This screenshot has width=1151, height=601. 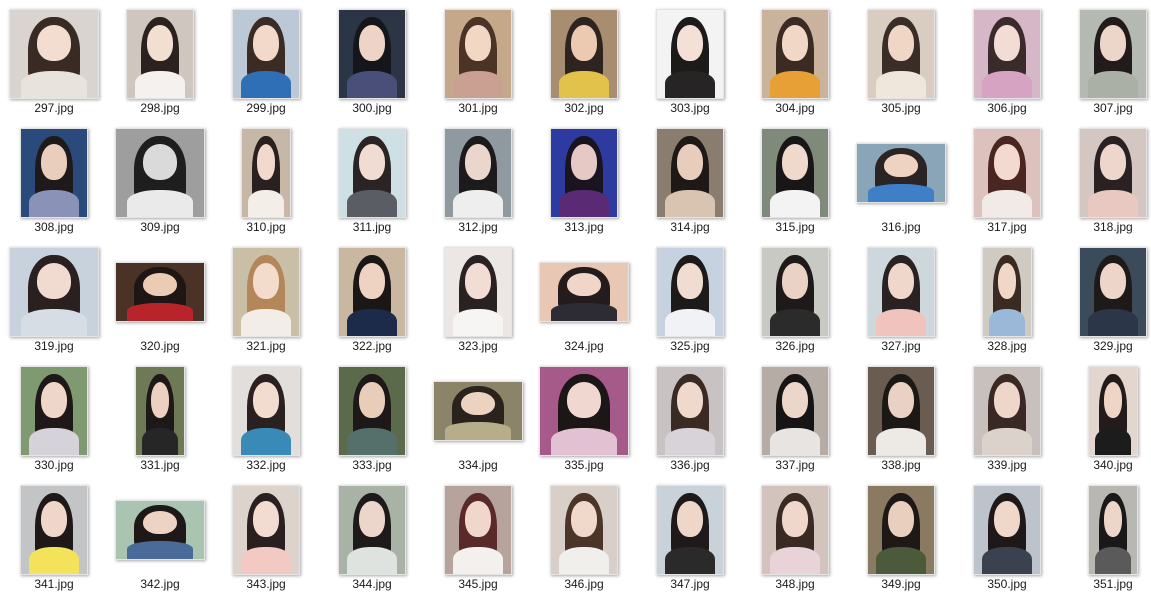 I want to click on file-item: 340.jpg, so click(x=1106, y=420).